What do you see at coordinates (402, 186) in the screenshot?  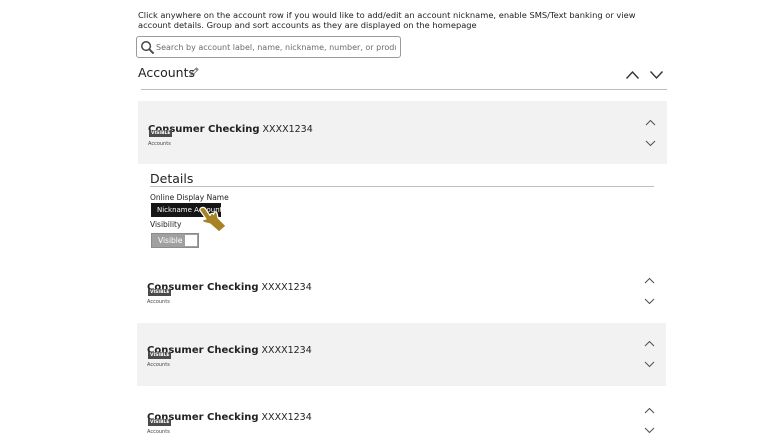 I see `details-divider` at bounding box center [402, 186].